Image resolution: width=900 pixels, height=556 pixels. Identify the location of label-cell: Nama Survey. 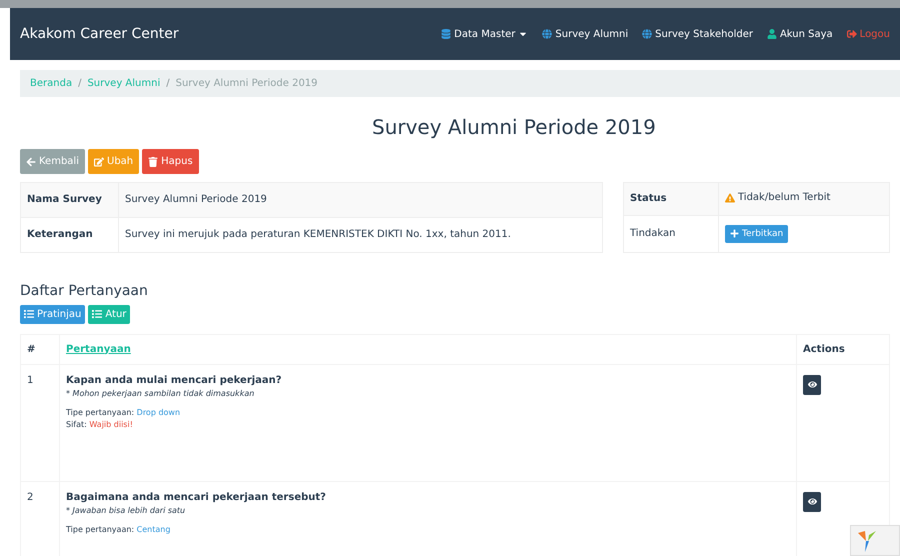
(69, 200).